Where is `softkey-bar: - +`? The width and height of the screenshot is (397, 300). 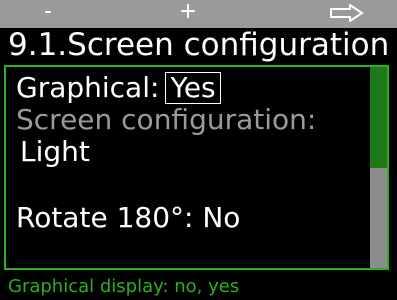 softkey-bar: - + is located at coordinates (198, 14).